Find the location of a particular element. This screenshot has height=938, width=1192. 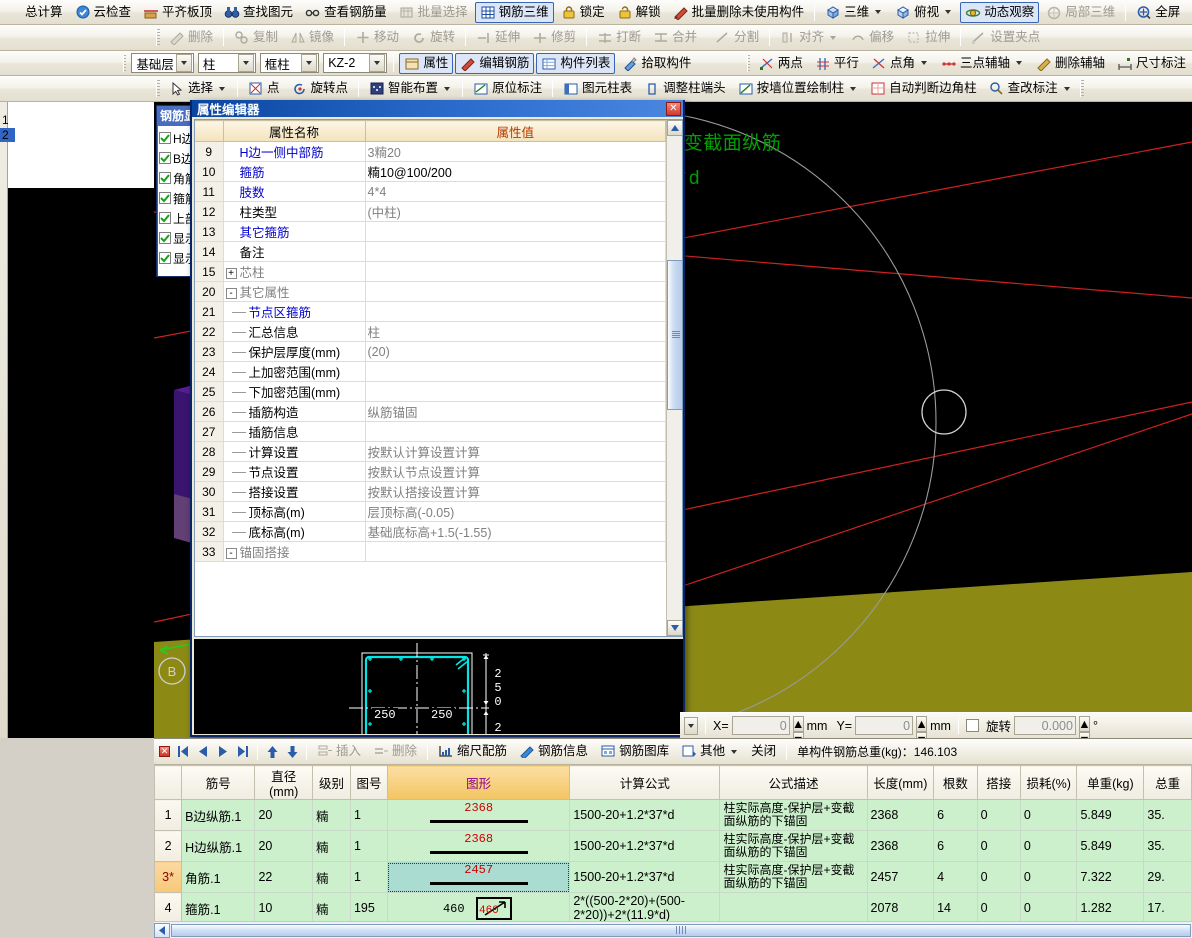

next-record-icon is located at coordinates (223, 752).